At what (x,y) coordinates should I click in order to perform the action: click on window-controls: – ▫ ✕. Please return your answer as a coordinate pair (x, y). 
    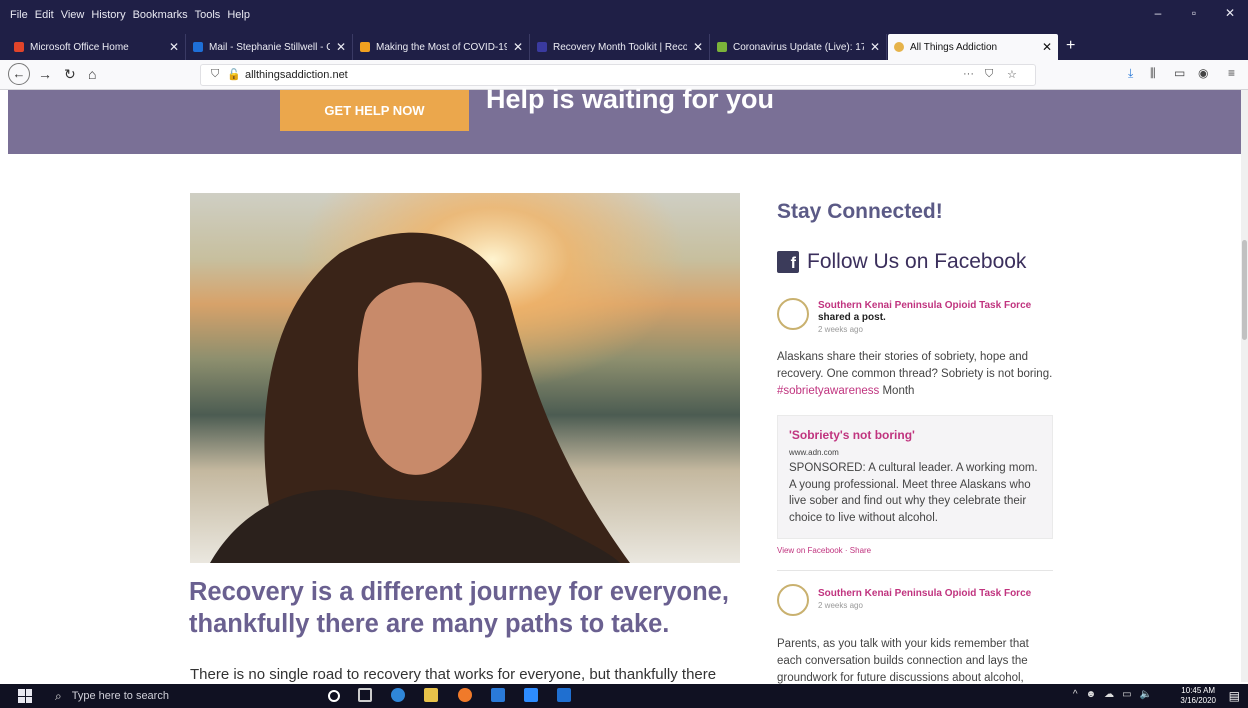
    Looking at the image, I should click on (1194, 13).